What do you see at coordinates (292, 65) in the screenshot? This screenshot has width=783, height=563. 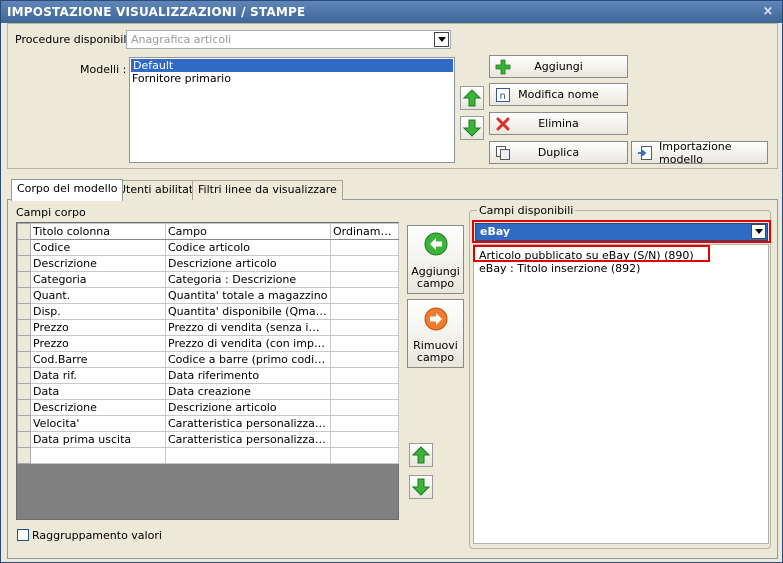 I see `model-item-default: Default` at bounding box center [292, 65].